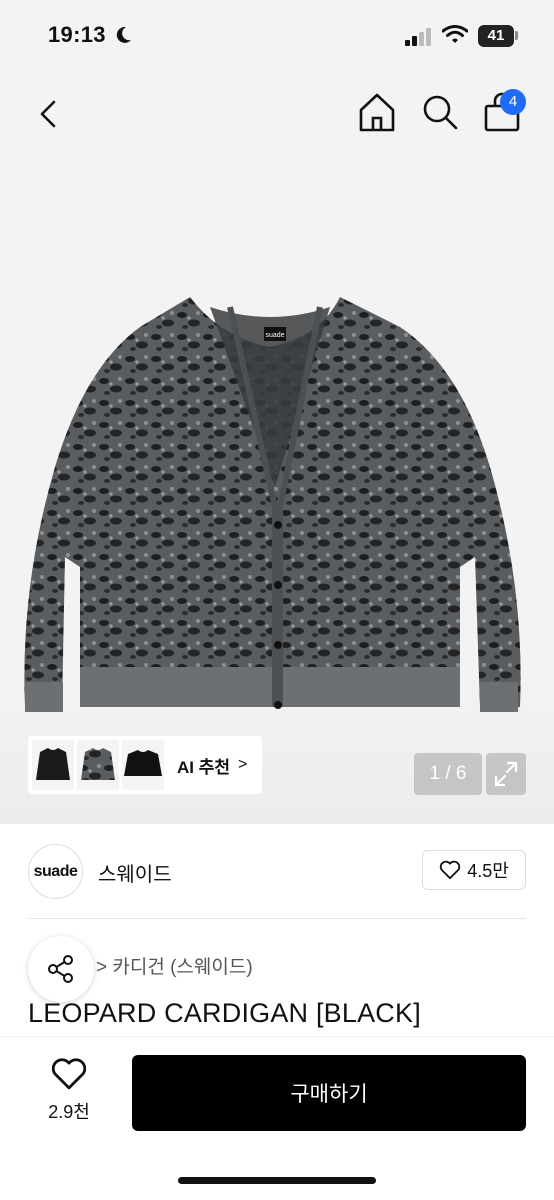 The width and height of the screenshot is (554, 1200). I want to click on wifi-icon, so click(455, 34).